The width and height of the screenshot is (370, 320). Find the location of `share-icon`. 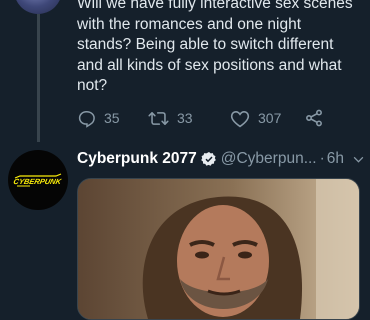

share-icon is located at coordinates (314, 118).